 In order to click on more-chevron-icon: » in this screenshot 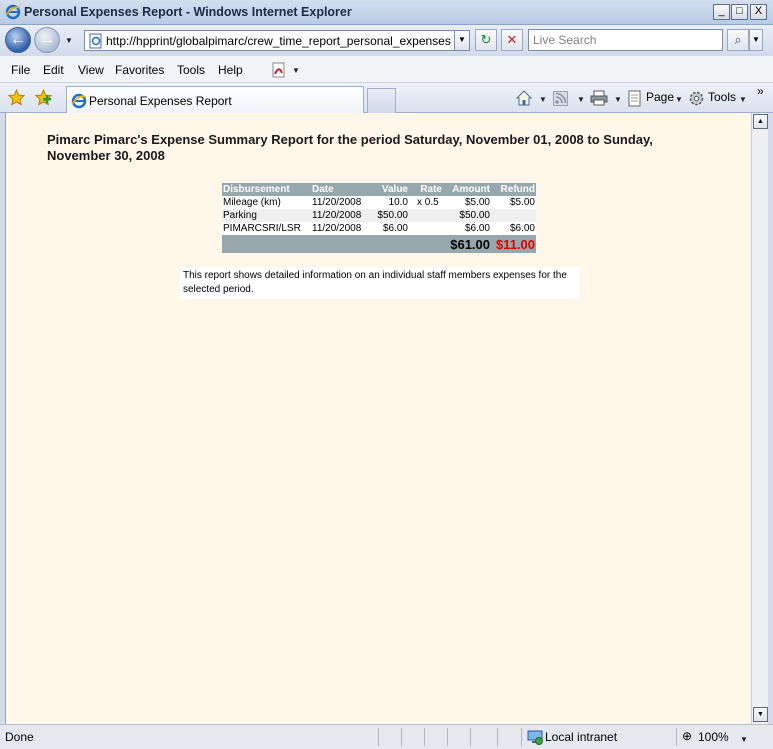, I will do `click(760, 91)`.